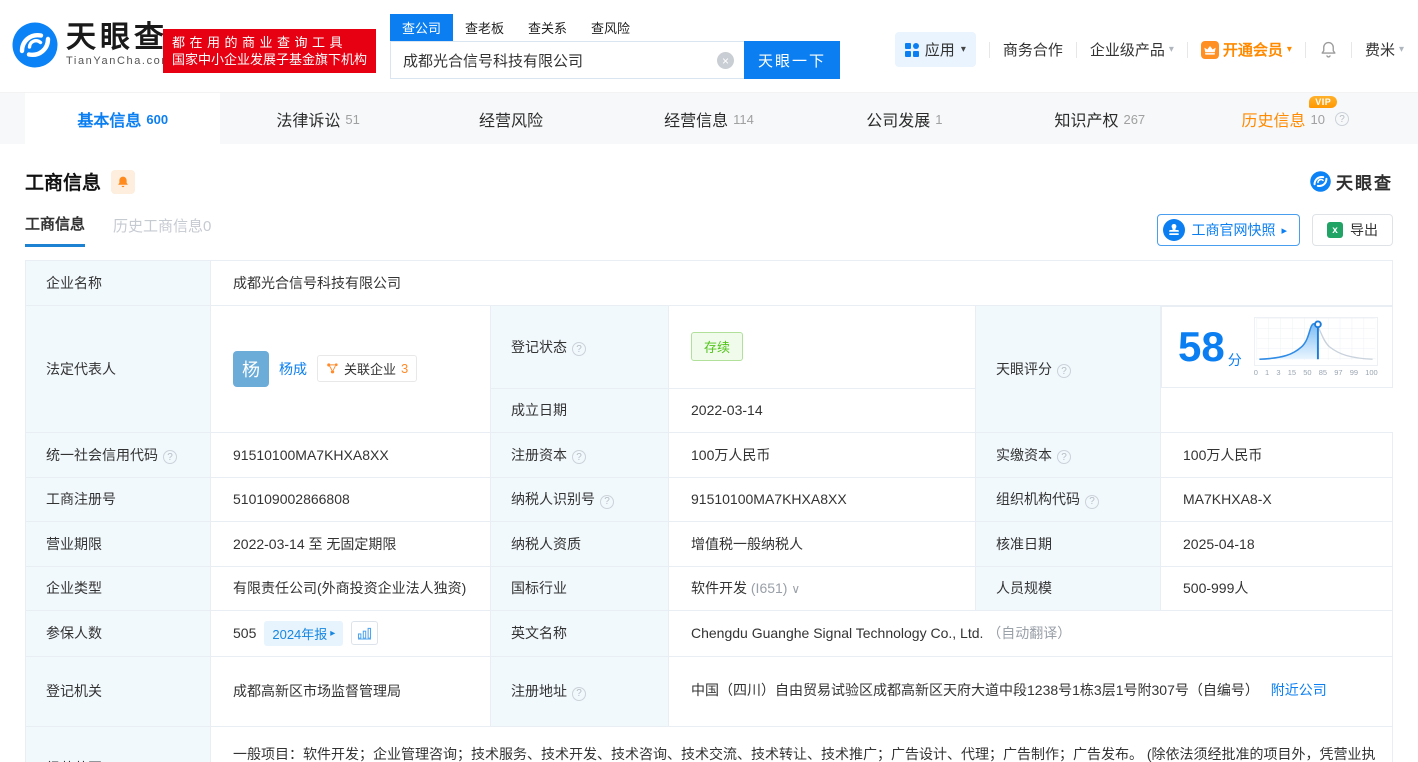 The width and height of the screenshot is (1418, 762). I want to click on trend-chart-button, so click(365, 633).